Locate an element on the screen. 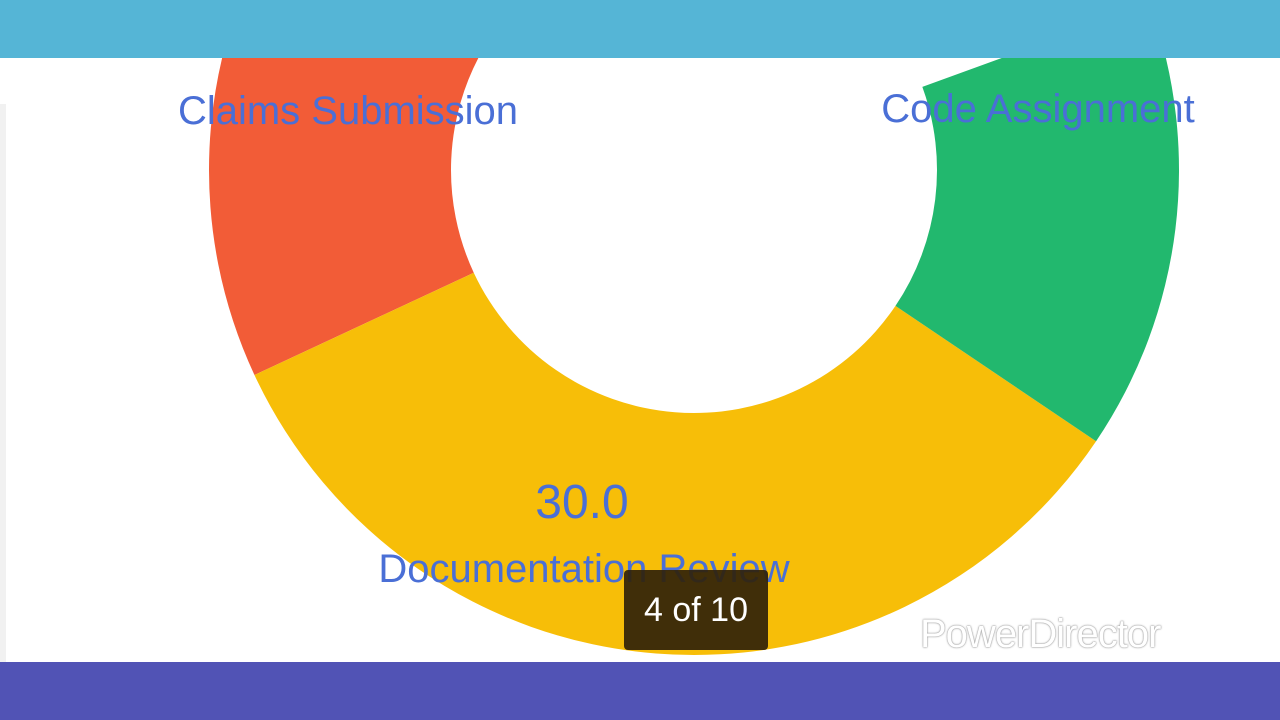  top-banner is located at coordinates (640, 29).